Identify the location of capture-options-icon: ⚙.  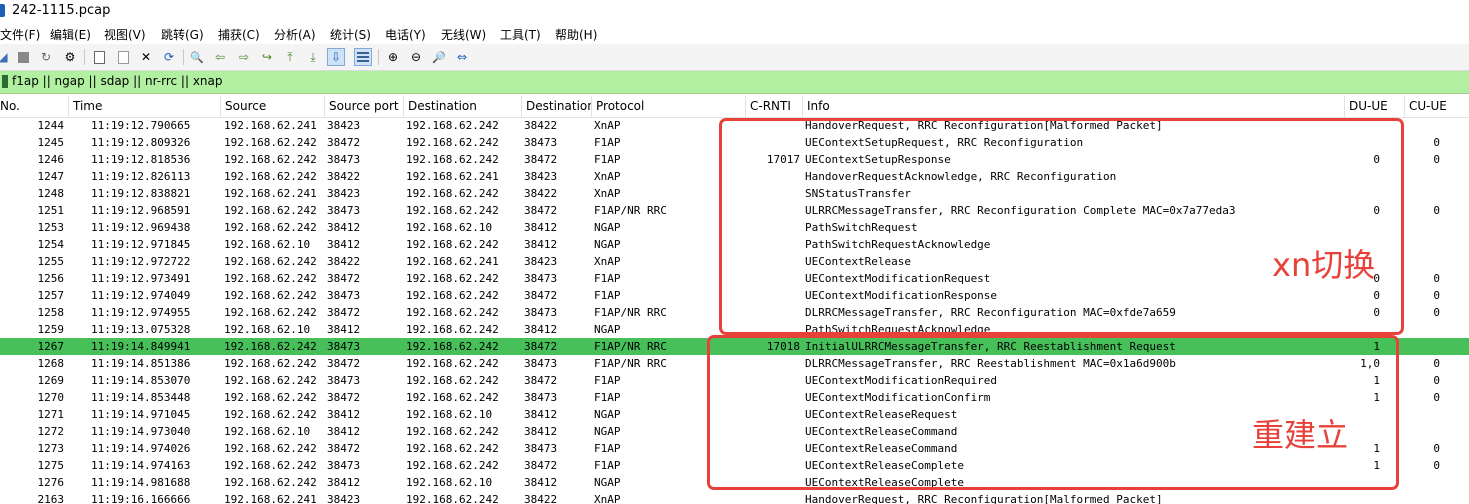
(70, 57).